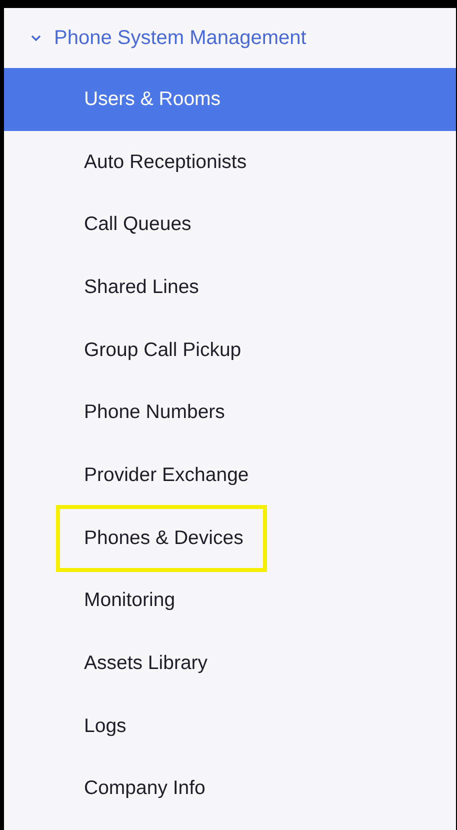 The width and height of the screenshot is (457, 830). What do you see at coordinates (230, 789) in the screenshot?
I see `nav-item: Company Info` at bounding box center [230, 789].